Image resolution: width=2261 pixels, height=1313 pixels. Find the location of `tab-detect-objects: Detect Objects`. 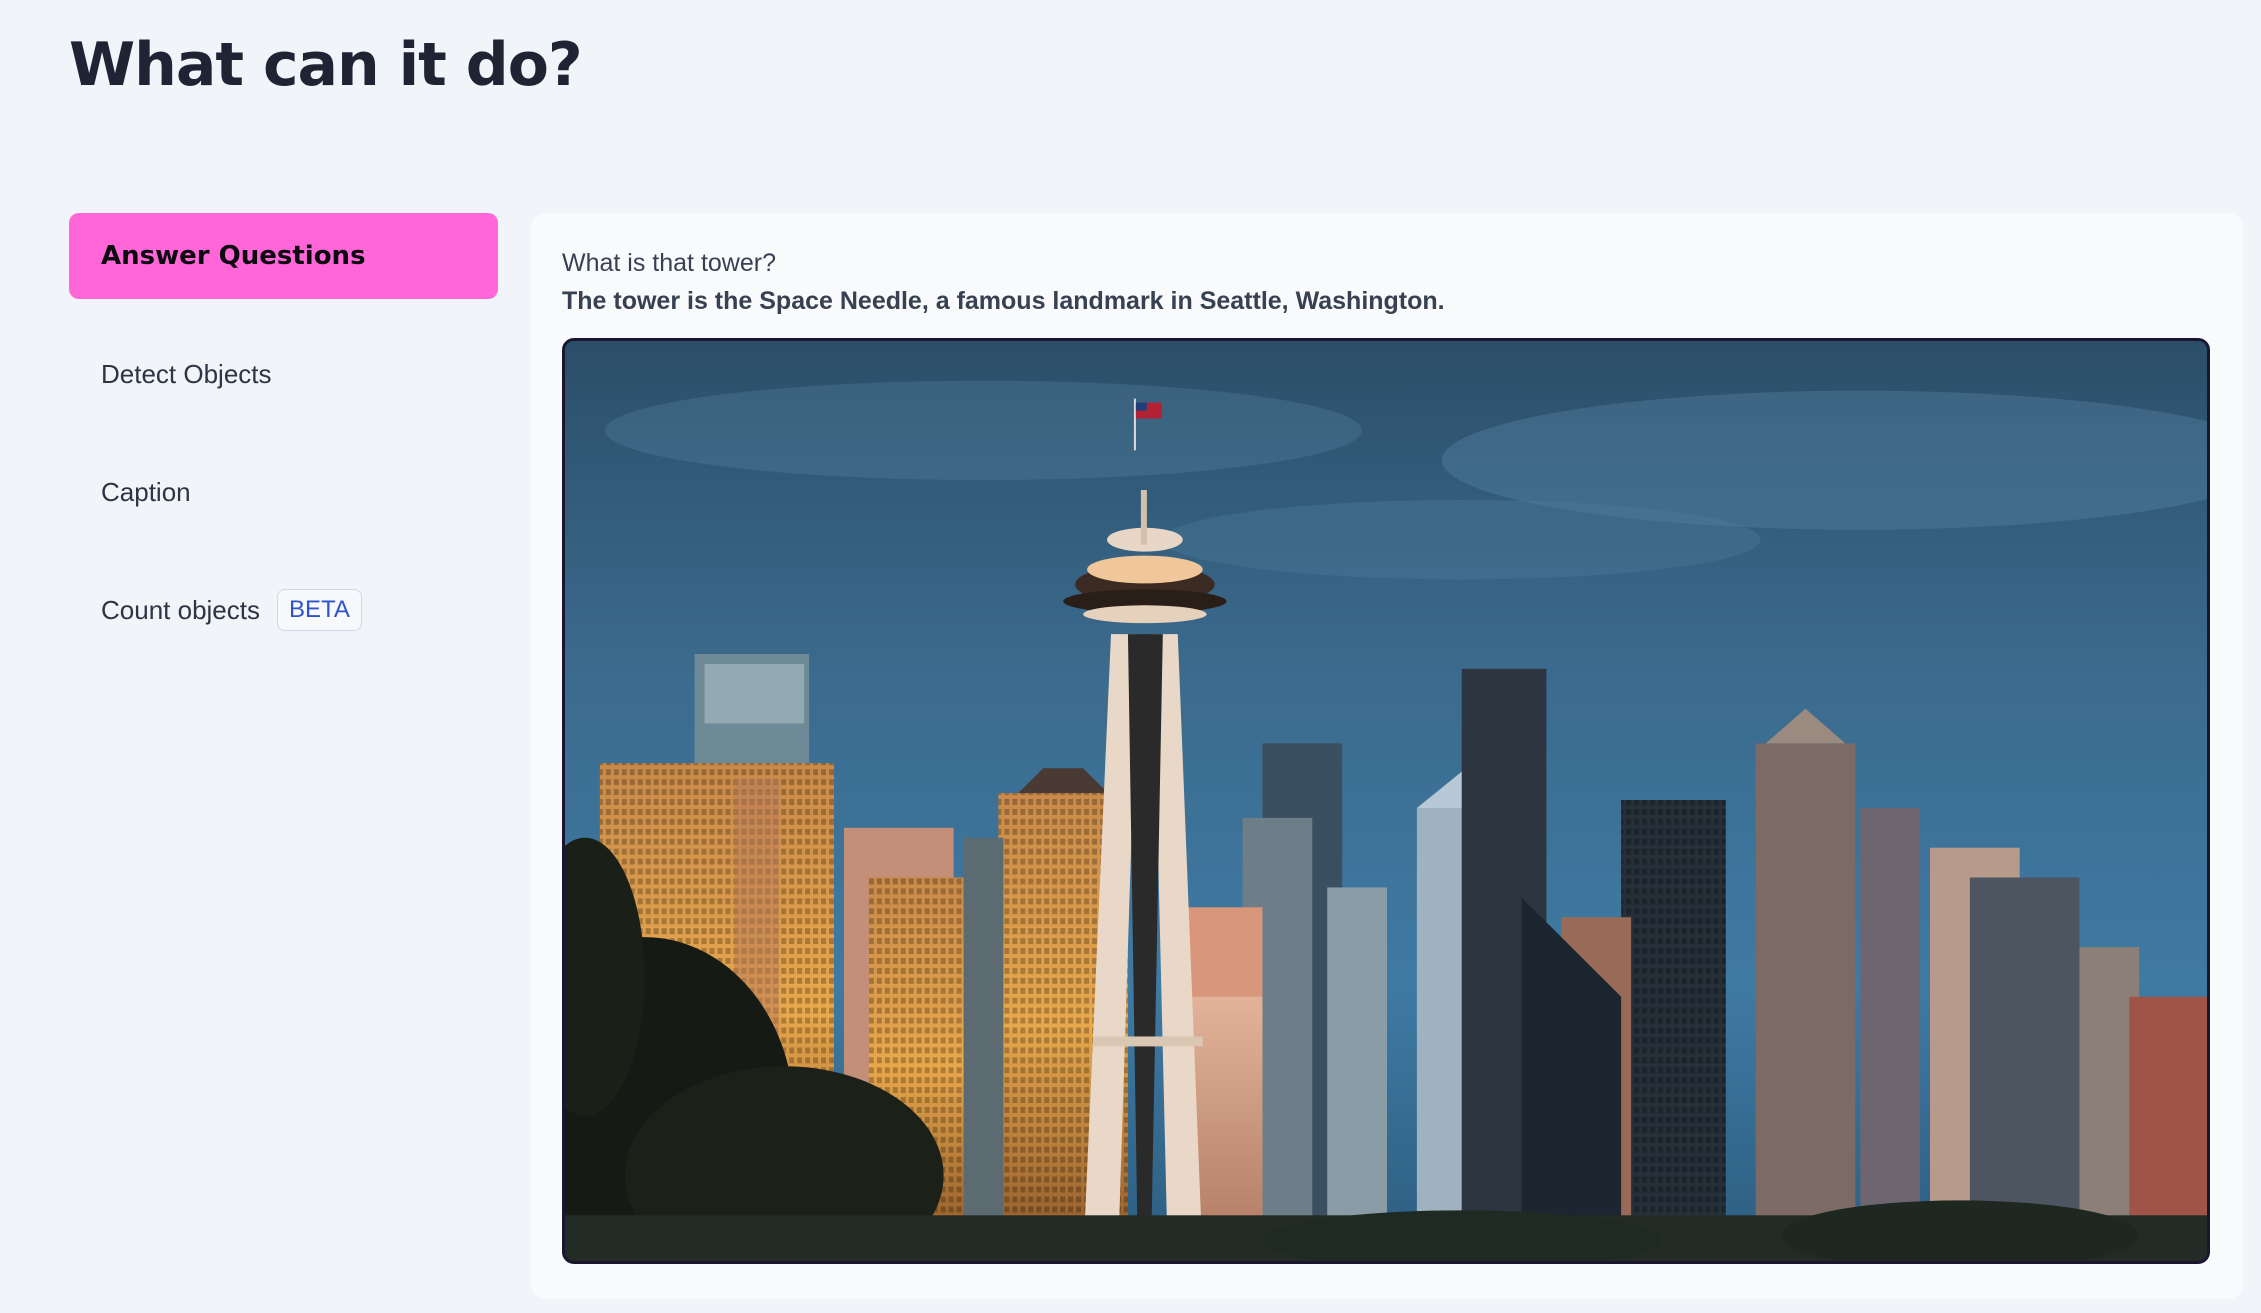

tab-detect-objects: Detect Objects is located at coordinates (283, 374).